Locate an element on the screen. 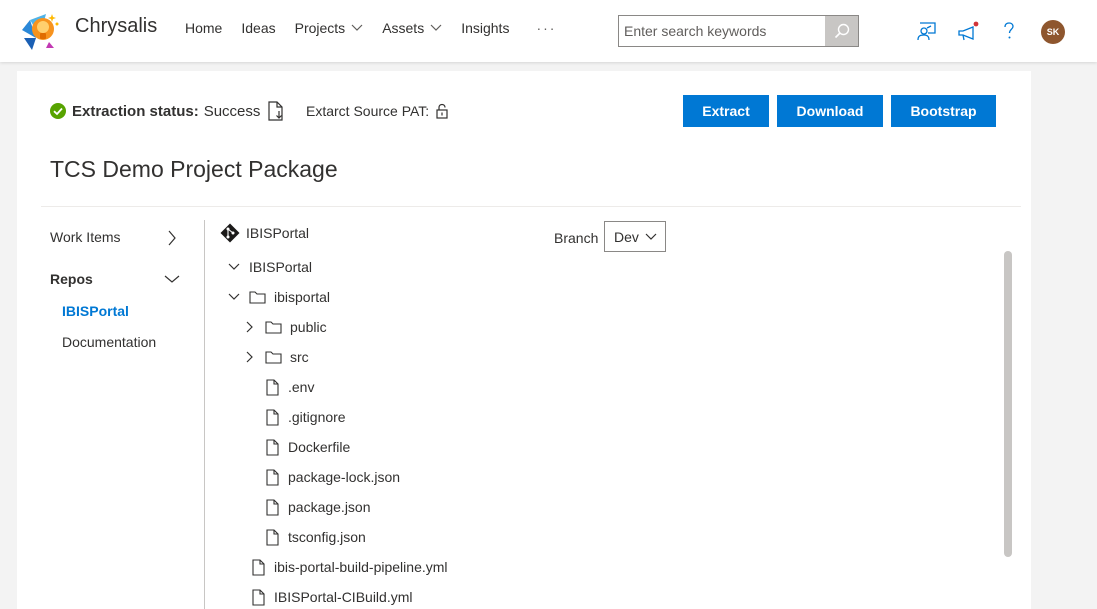 The image size is (1097, 609). sidebar-item-repo-documentation: Documentation is located at coordinates (109, 342).